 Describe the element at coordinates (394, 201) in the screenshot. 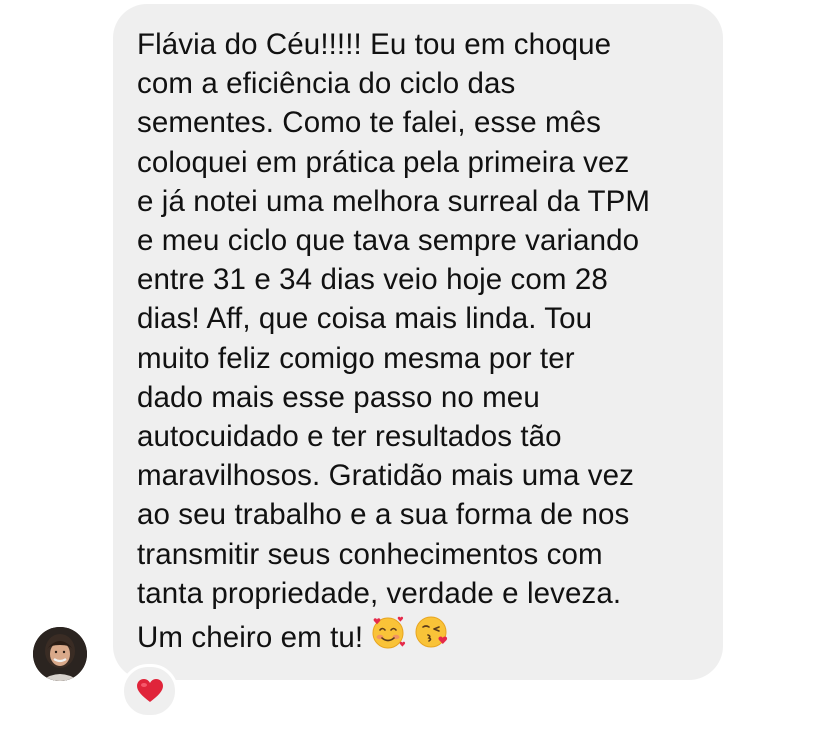

I see `message-line: e já notei uma melhora surreal da TPM` at that location.